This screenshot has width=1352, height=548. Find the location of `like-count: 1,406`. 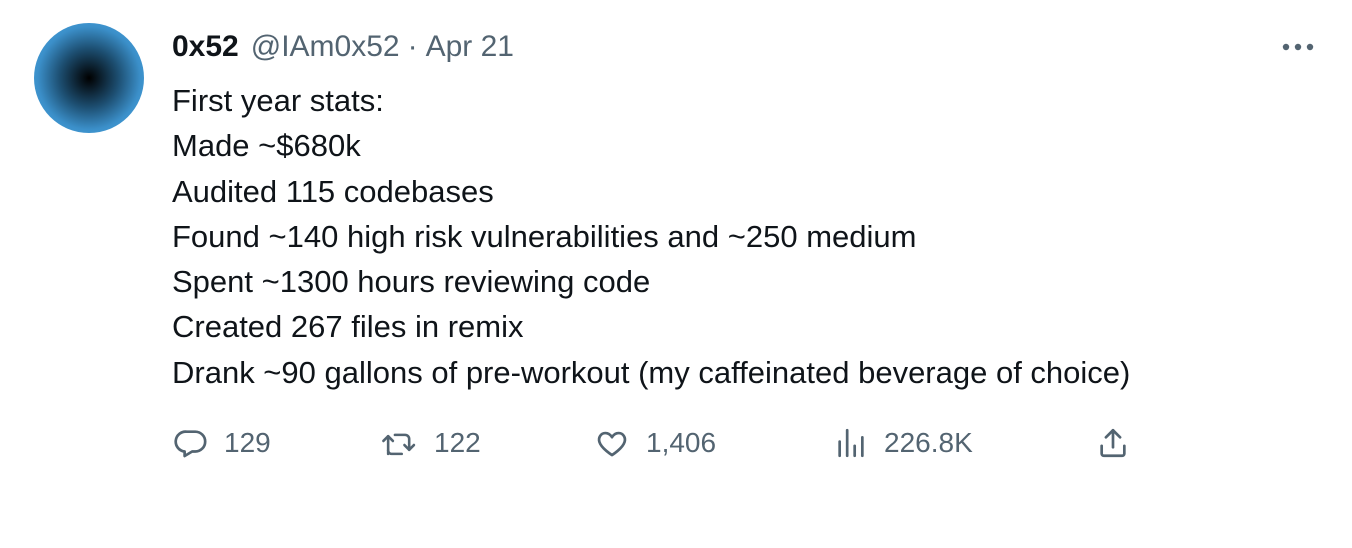

like-count: 1,406 is located at coordinates (681, 442).